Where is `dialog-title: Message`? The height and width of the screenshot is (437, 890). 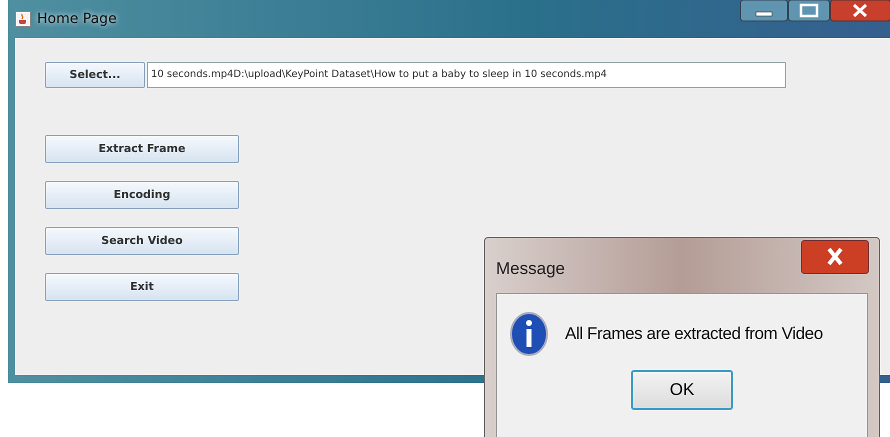
dialog-title: Message is located at coordinates (530, 269).